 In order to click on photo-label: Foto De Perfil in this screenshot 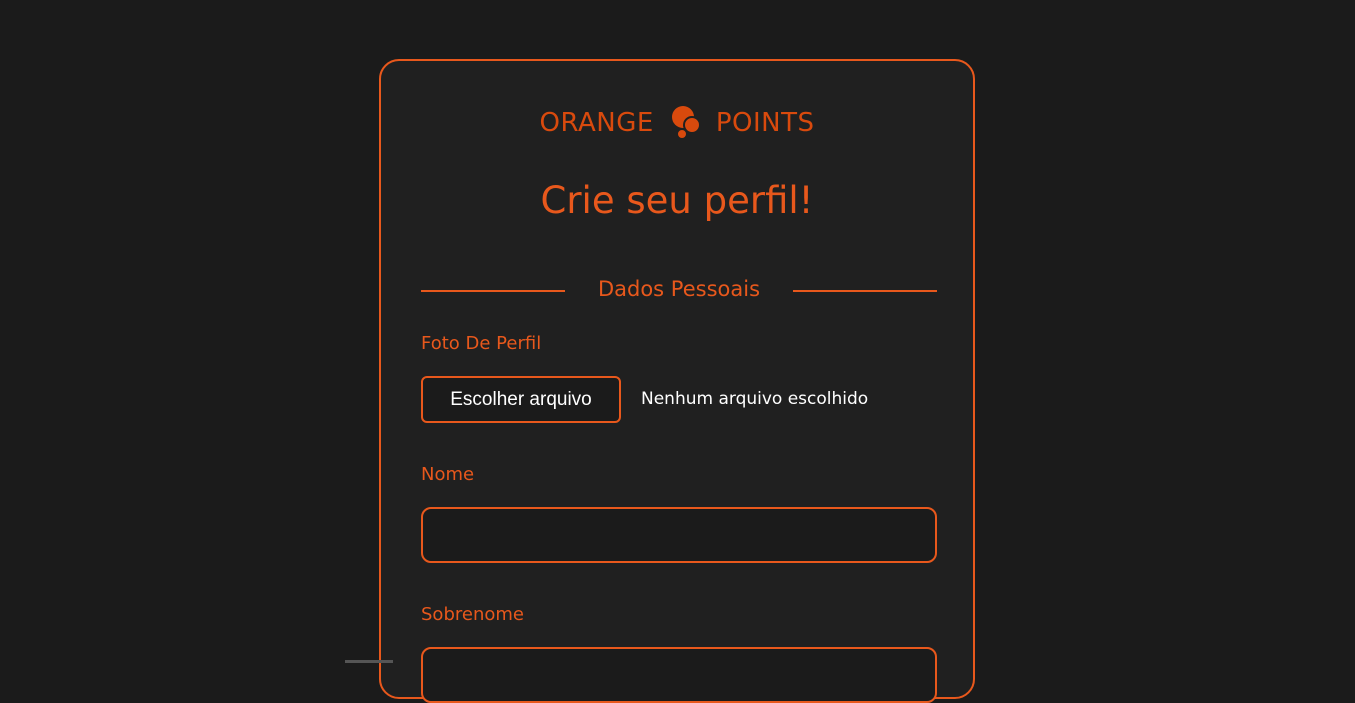, I will do `click(481, 343)`.